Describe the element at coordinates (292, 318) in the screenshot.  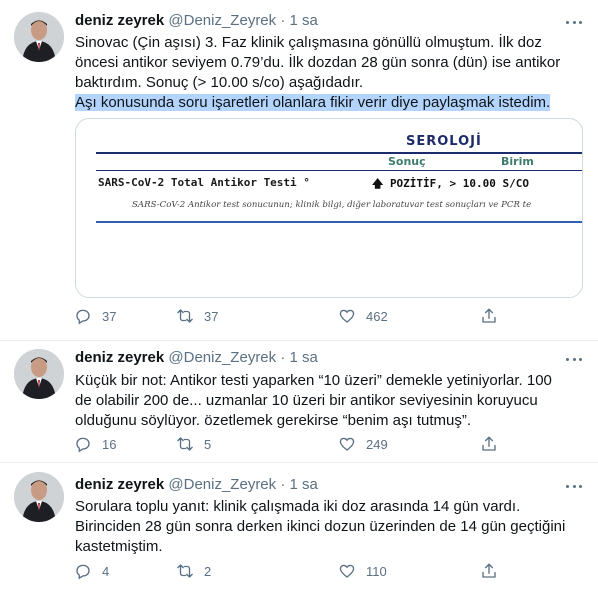
I see `tweet-actions: 37 37 462` at that location.